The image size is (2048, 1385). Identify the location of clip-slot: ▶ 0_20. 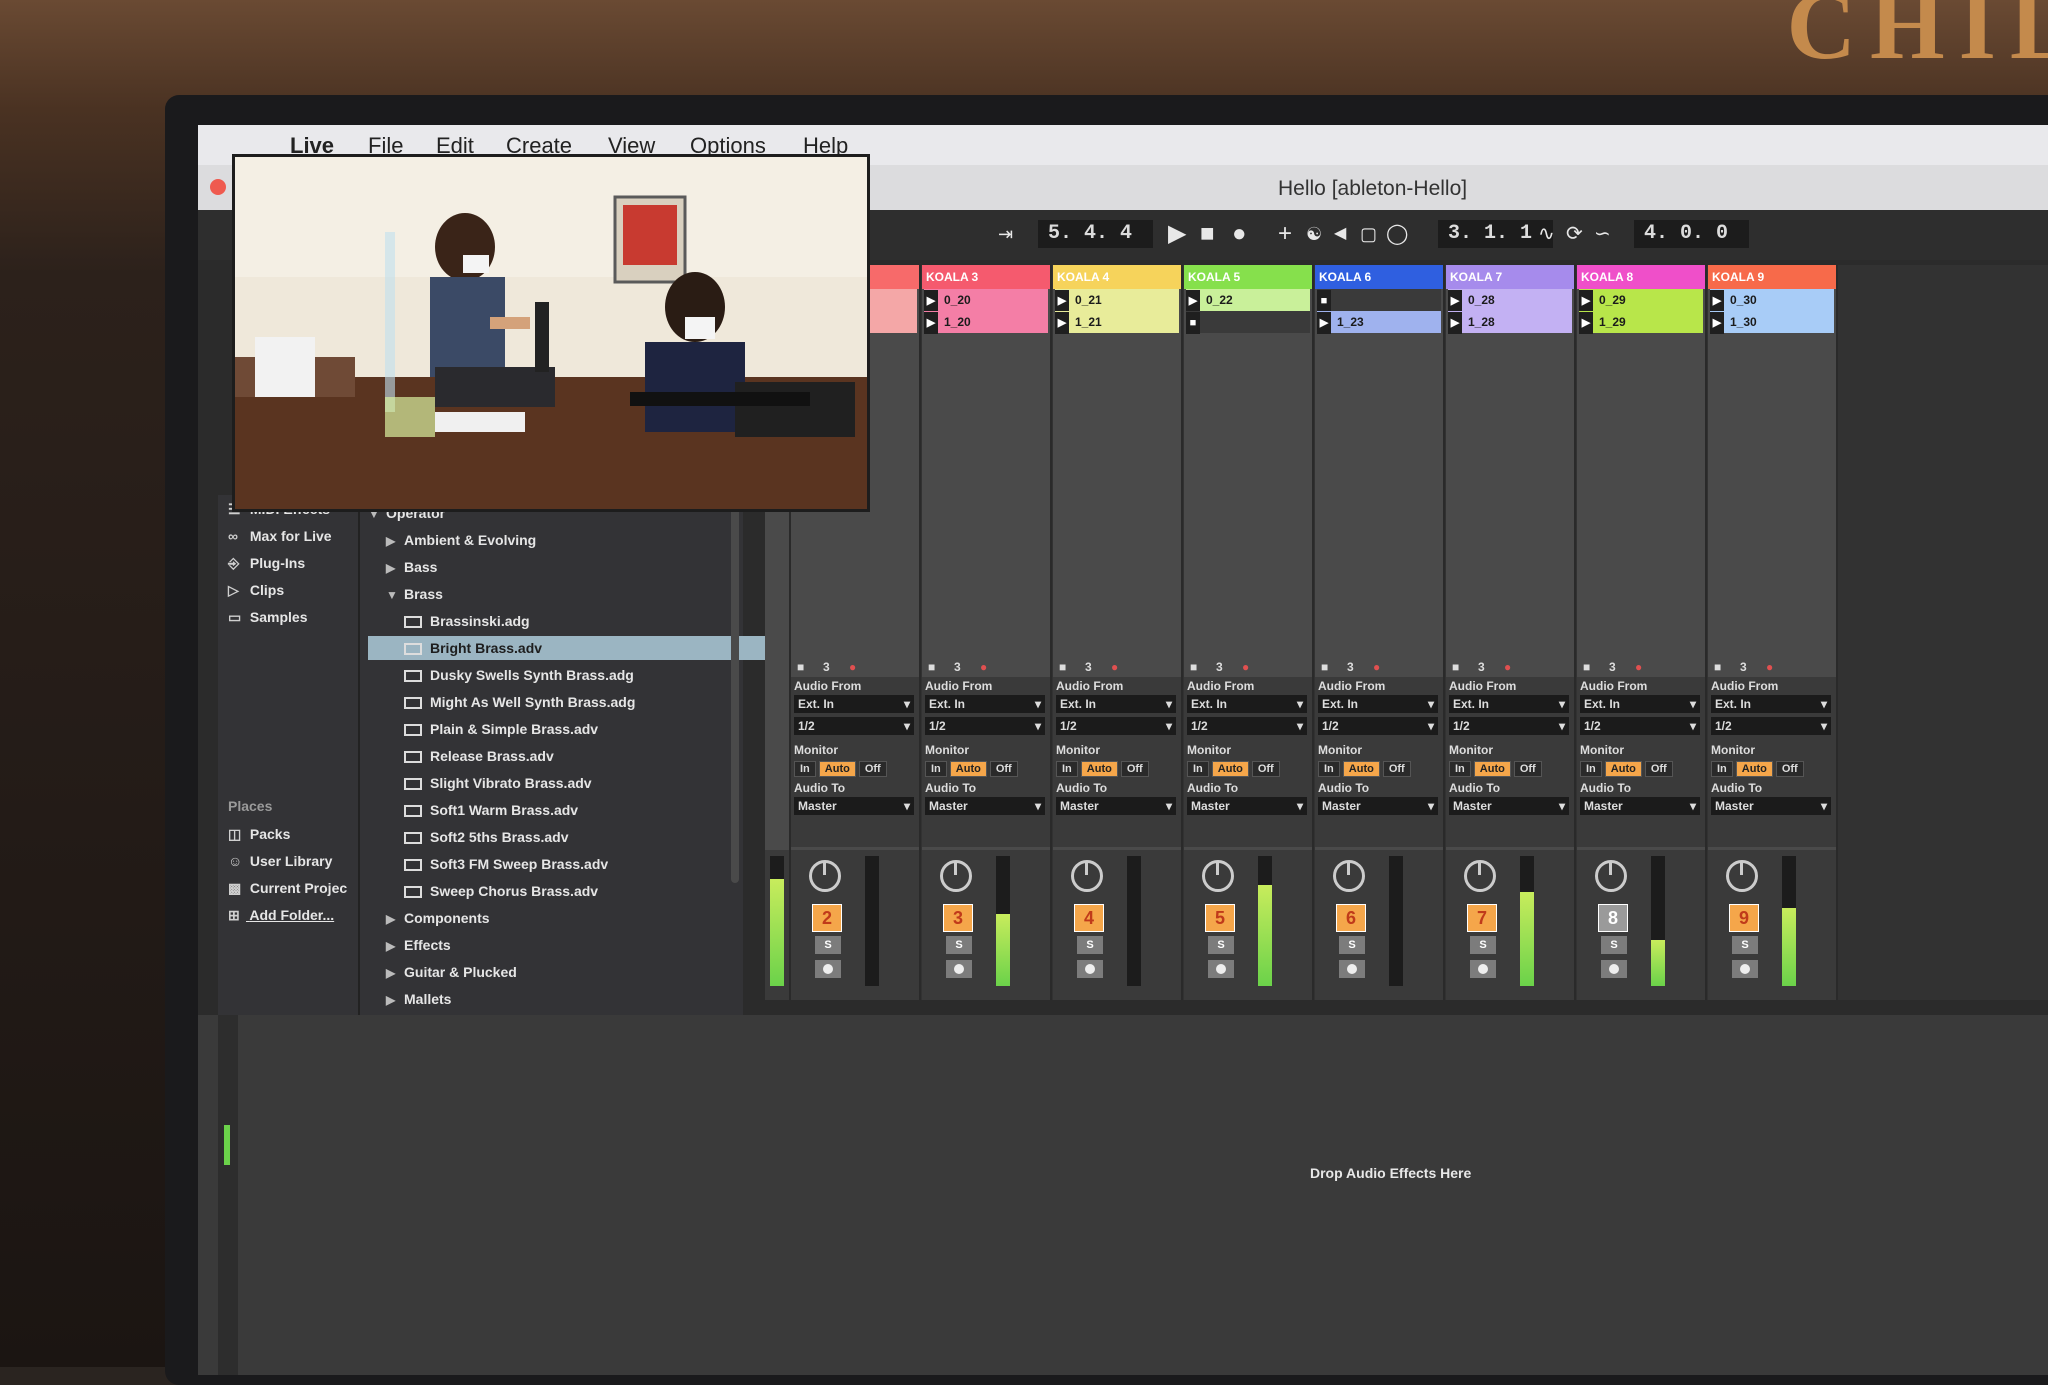
(986, 300).